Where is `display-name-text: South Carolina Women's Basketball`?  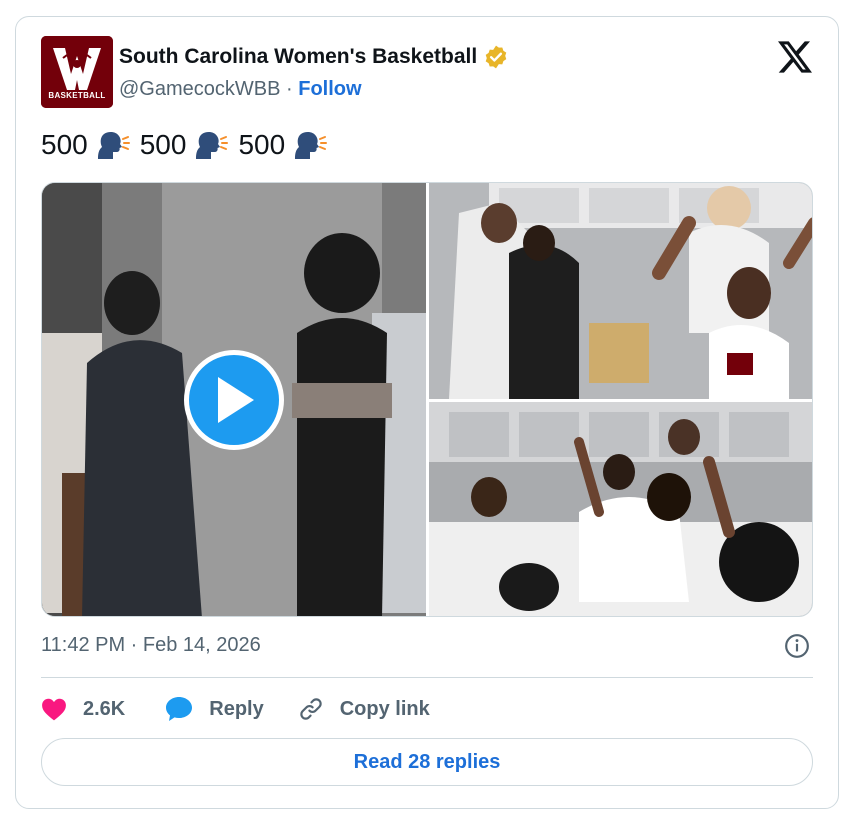 display-name-text: South Carolina Women's Basketball is located at coordinates (298, 56).